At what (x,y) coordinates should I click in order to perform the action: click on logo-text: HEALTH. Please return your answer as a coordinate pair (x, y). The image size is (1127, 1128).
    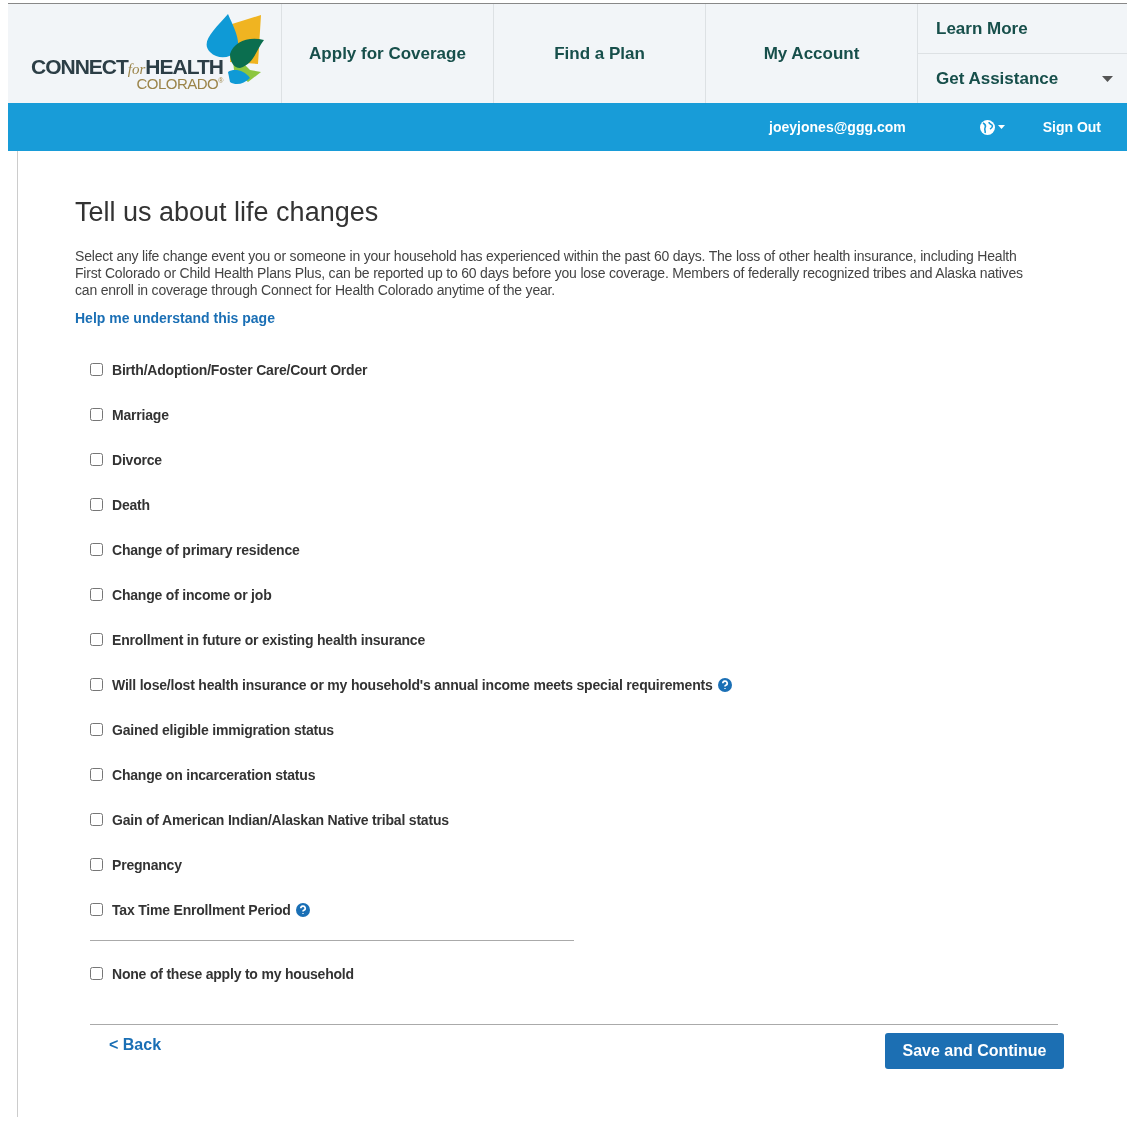
    Looking at the image, I should click on (184, 66).